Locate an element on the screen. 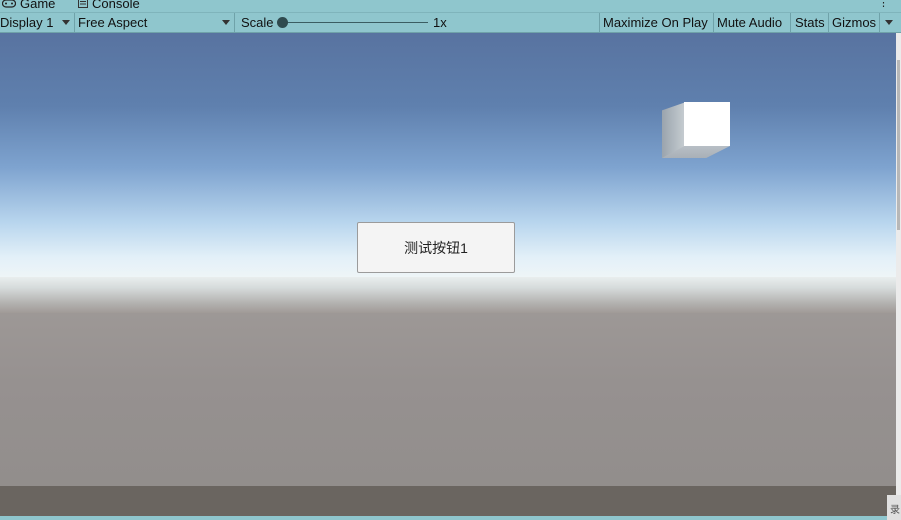  scrollbar-thumb is located at coordinates (898, 145).